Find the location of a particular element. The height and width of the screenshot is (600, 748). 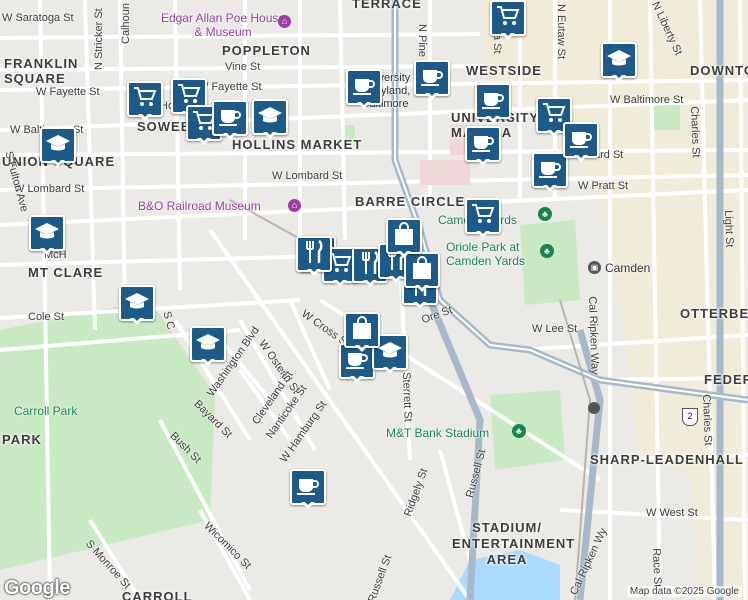

hood-label: SOWEB is located at coordinates (164, 126).